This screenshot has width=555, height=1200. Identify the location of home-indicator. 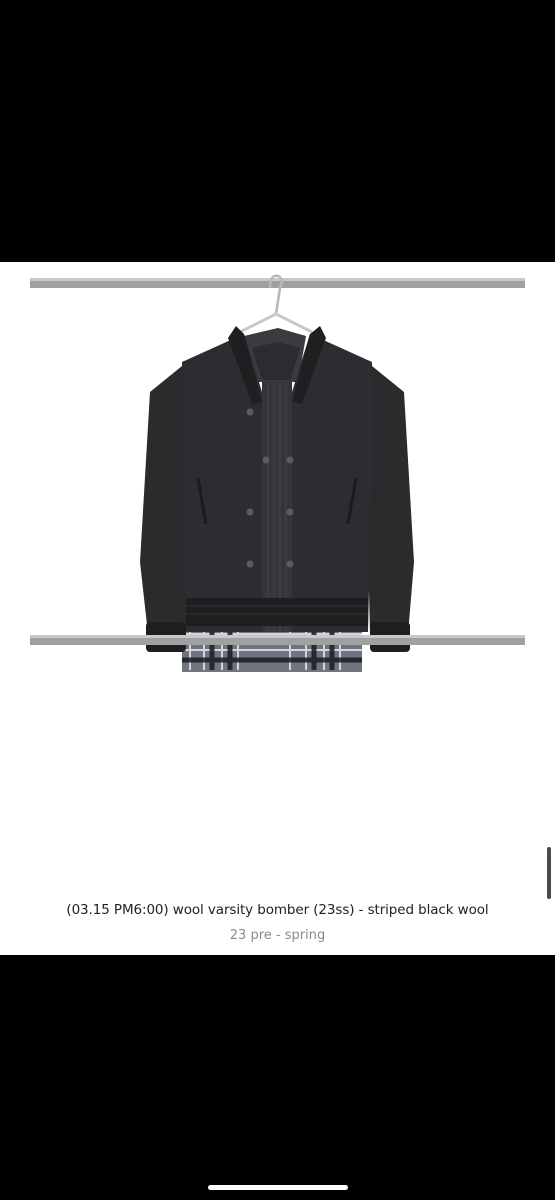
(277, 1187).